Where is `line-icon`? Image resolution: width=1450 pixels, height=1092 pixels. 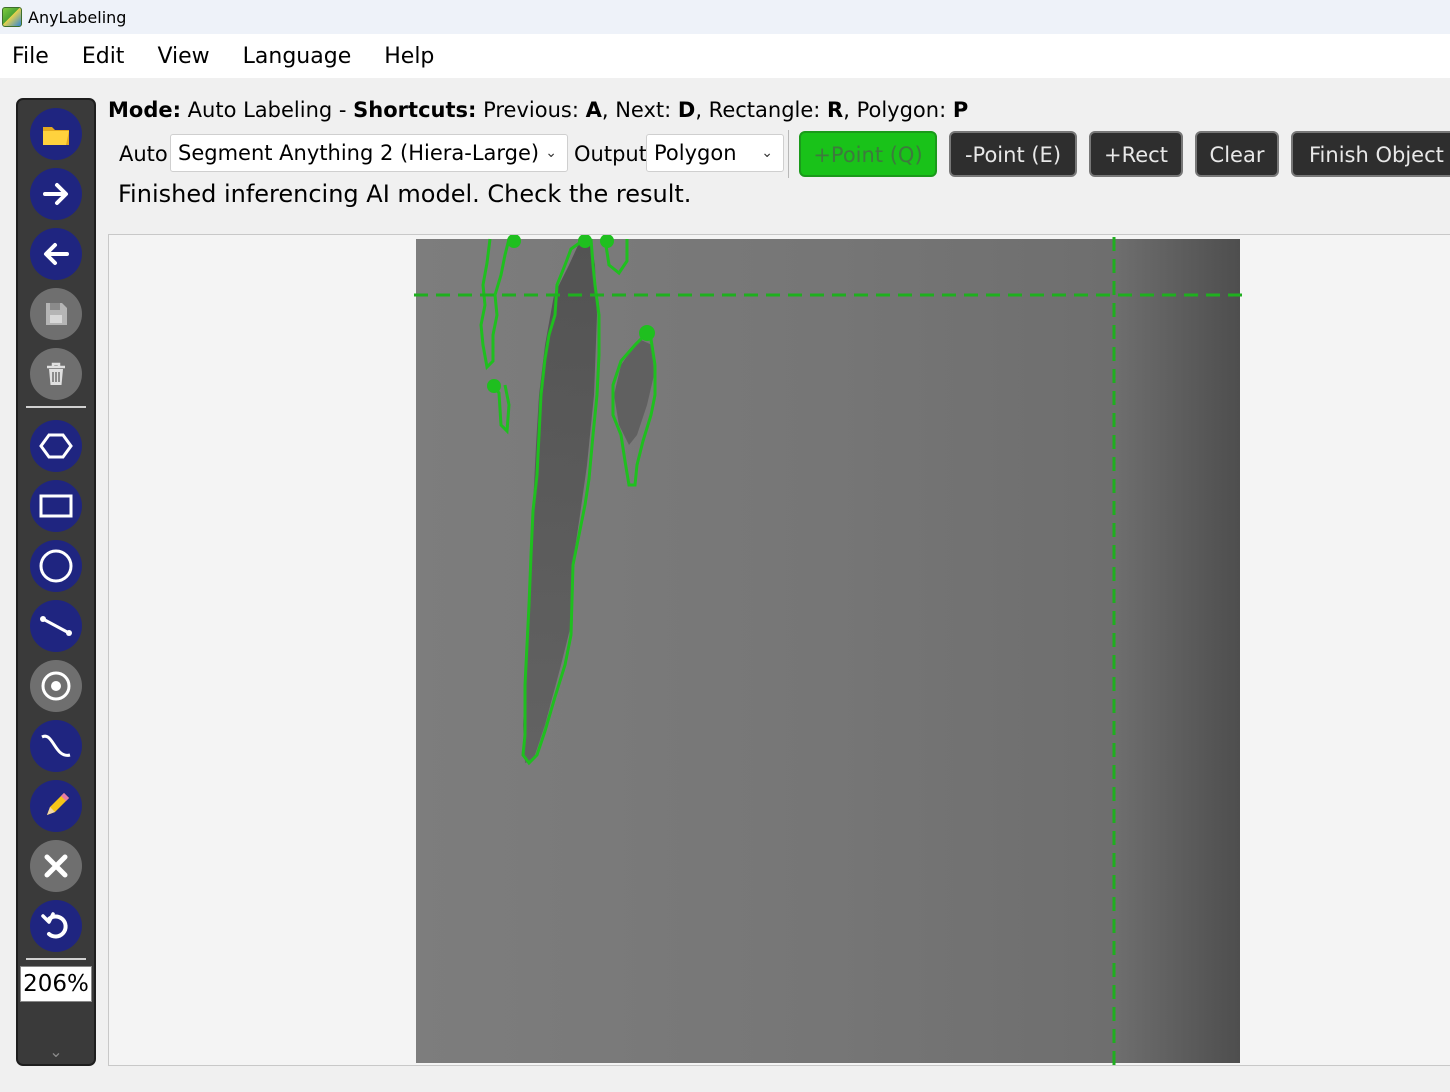
line-icon is located at coordinates (56, 626).